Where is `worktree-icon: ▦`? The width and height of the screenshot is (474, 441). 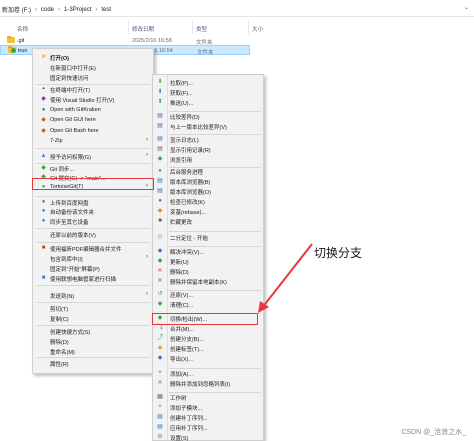
worktree-icon: ▦ is located at coordinates (160, 397).